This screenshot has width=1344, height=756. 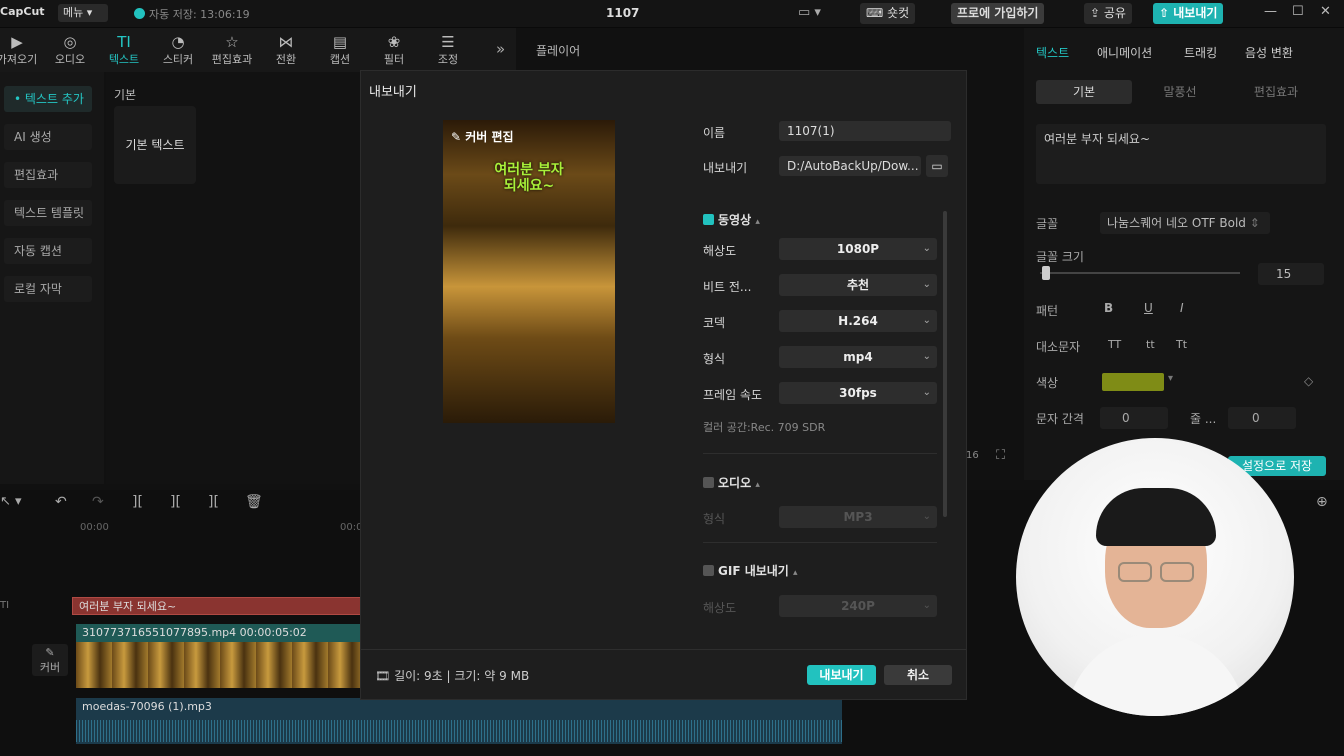 I want to click on subtab-effects: 편집효과, so click(x=1276, y=92).